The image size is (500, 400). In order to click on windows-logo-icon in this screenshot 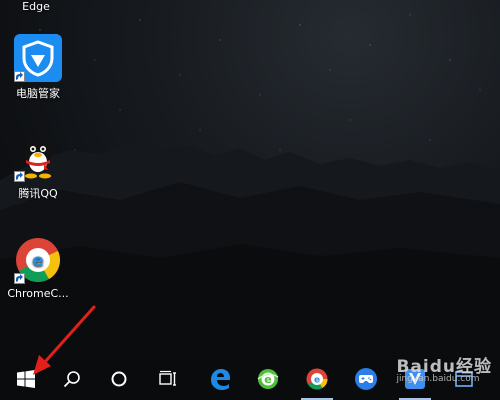, I will do `click(26, 379)`.